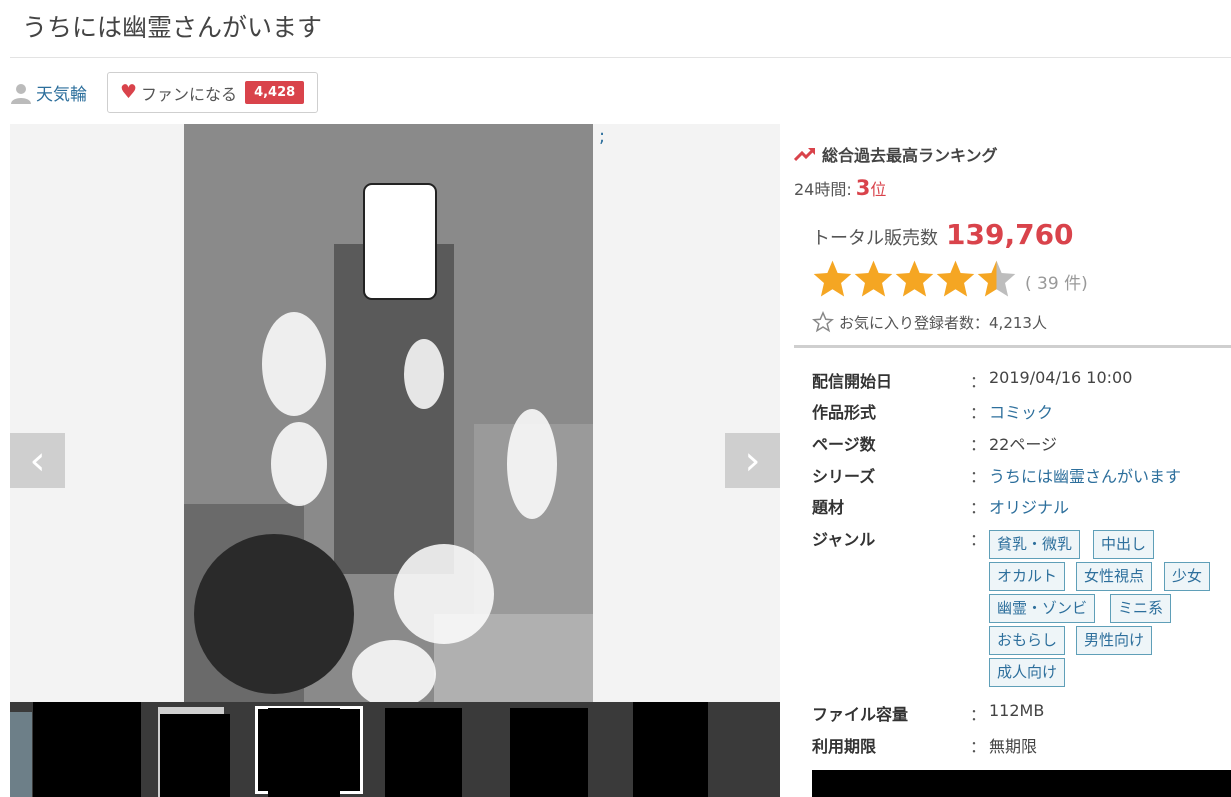 The height and width of the screenshot is (797, 1231). I want to click on genre-tag: ミニ系, so click(1141, 608).